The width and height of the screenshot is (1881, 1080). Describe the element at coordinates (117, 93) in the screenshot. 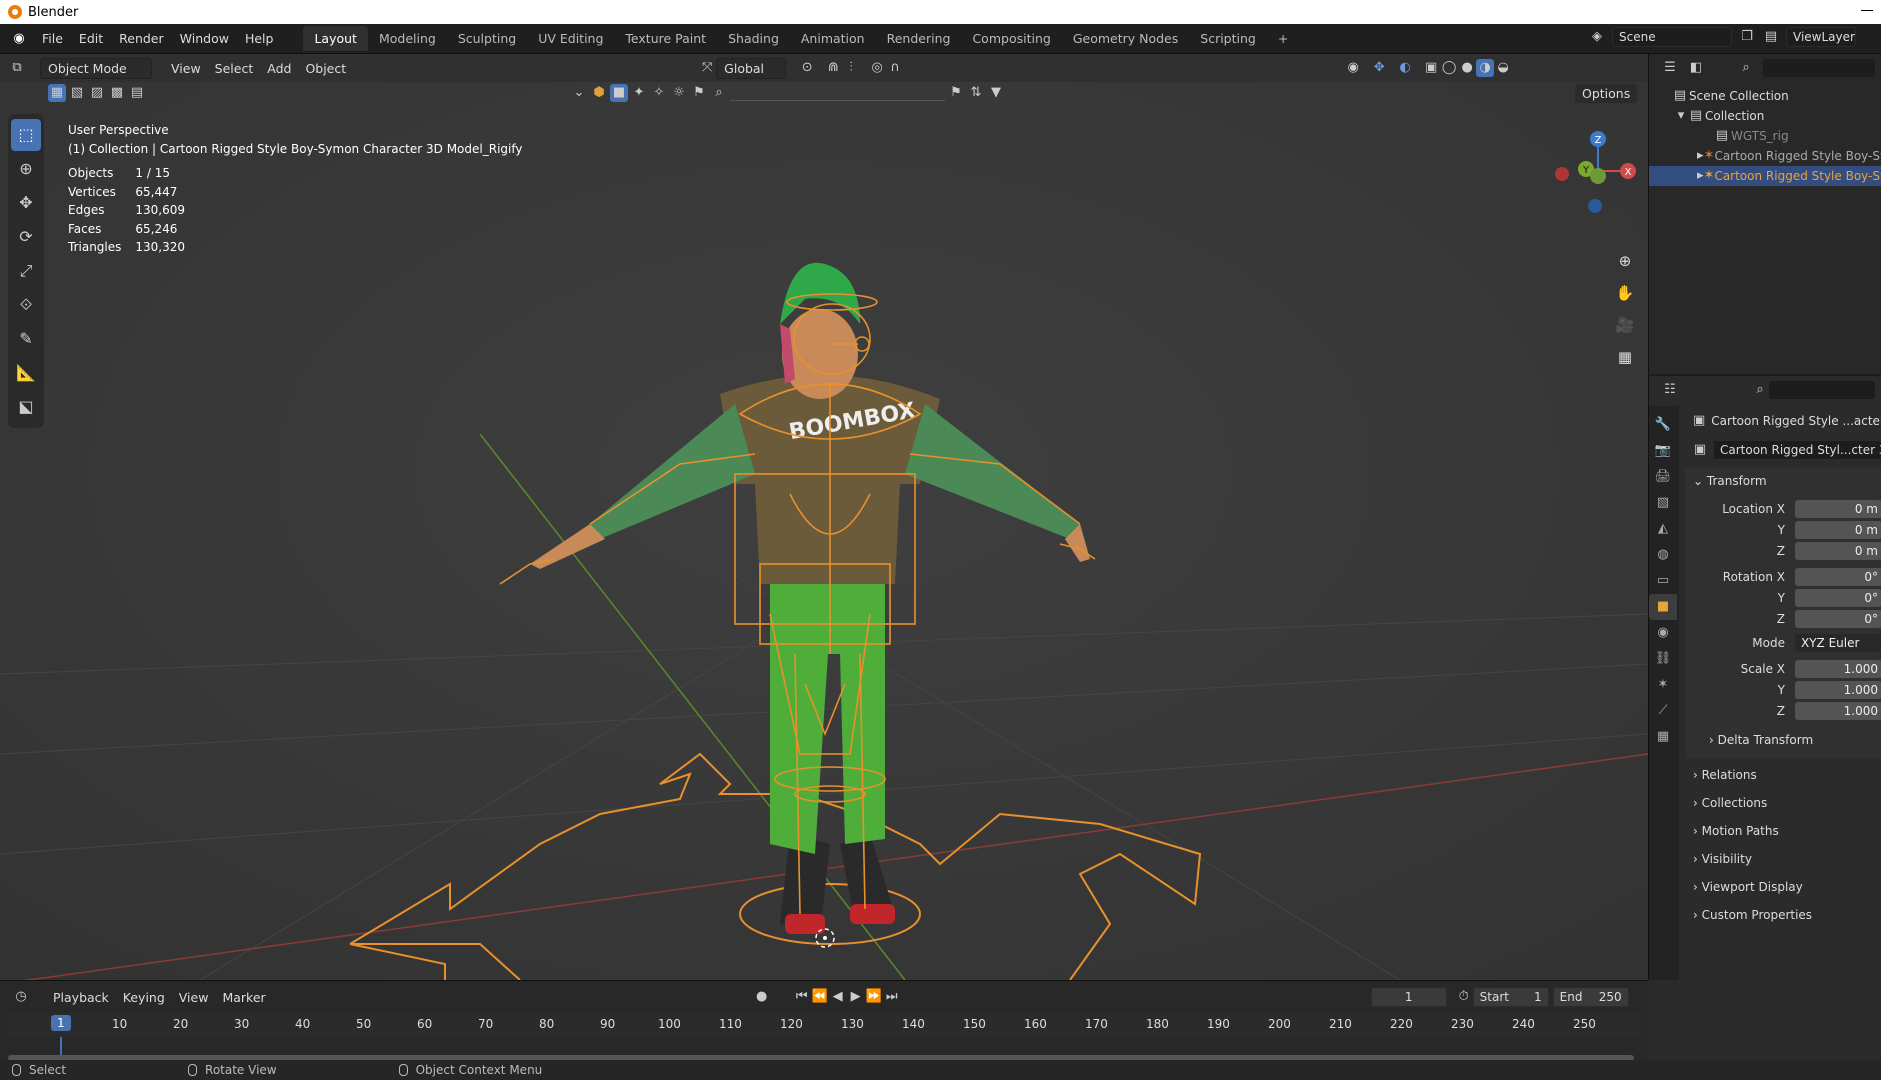

I see `select-invert-icon: ▩` at that location.